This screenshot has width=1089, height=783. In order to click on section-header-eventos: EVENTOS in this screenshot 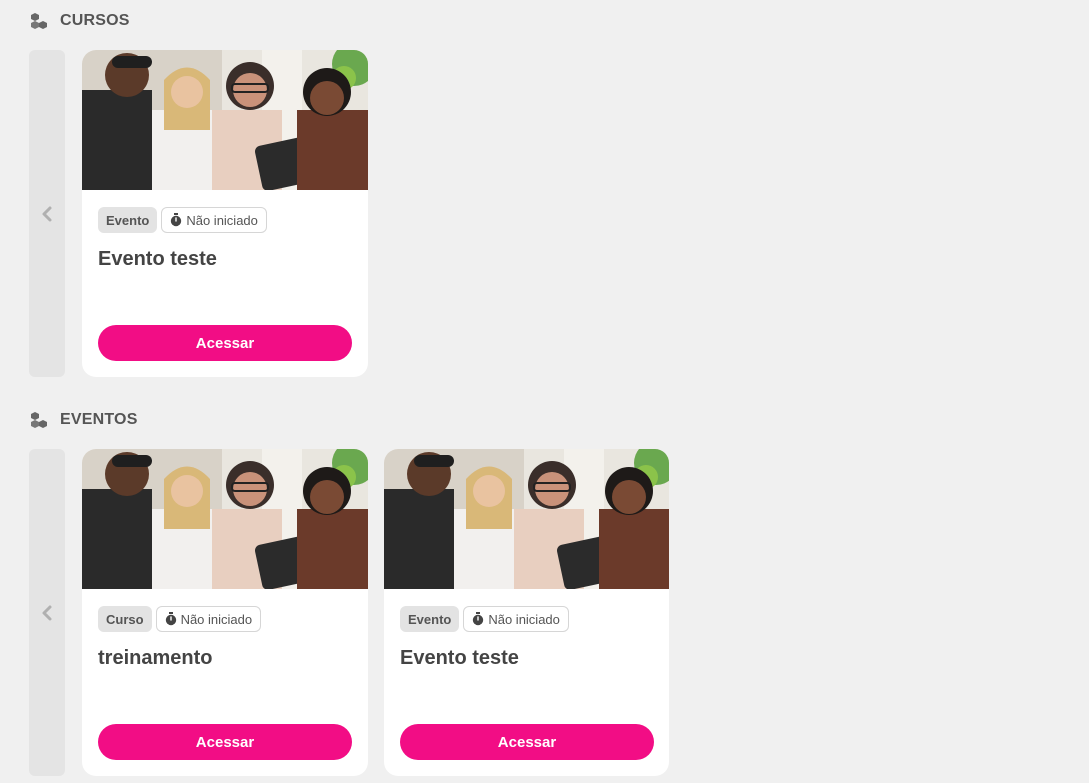, I will do `click(83, 420)`.